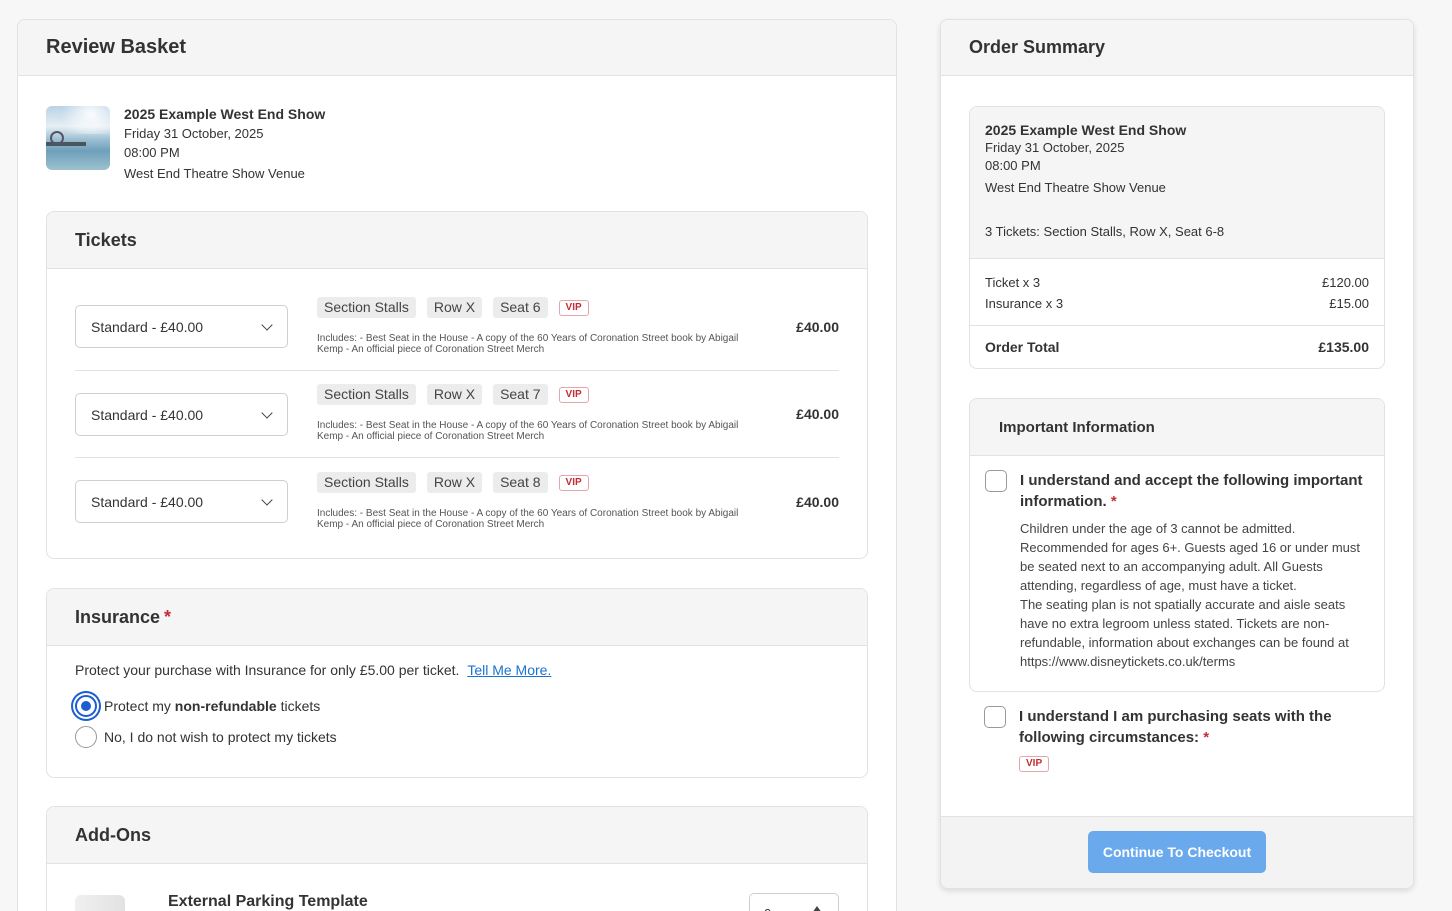  Describe the element at coordinates (1177, 48) in the screenshot. I see `order-summary-title: Order Summary` at that location.